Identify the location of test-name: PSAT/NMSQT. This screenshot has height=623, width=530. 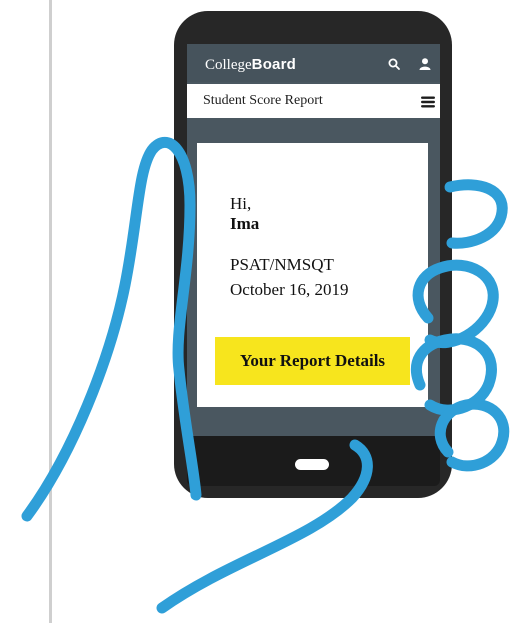
(282, 264).